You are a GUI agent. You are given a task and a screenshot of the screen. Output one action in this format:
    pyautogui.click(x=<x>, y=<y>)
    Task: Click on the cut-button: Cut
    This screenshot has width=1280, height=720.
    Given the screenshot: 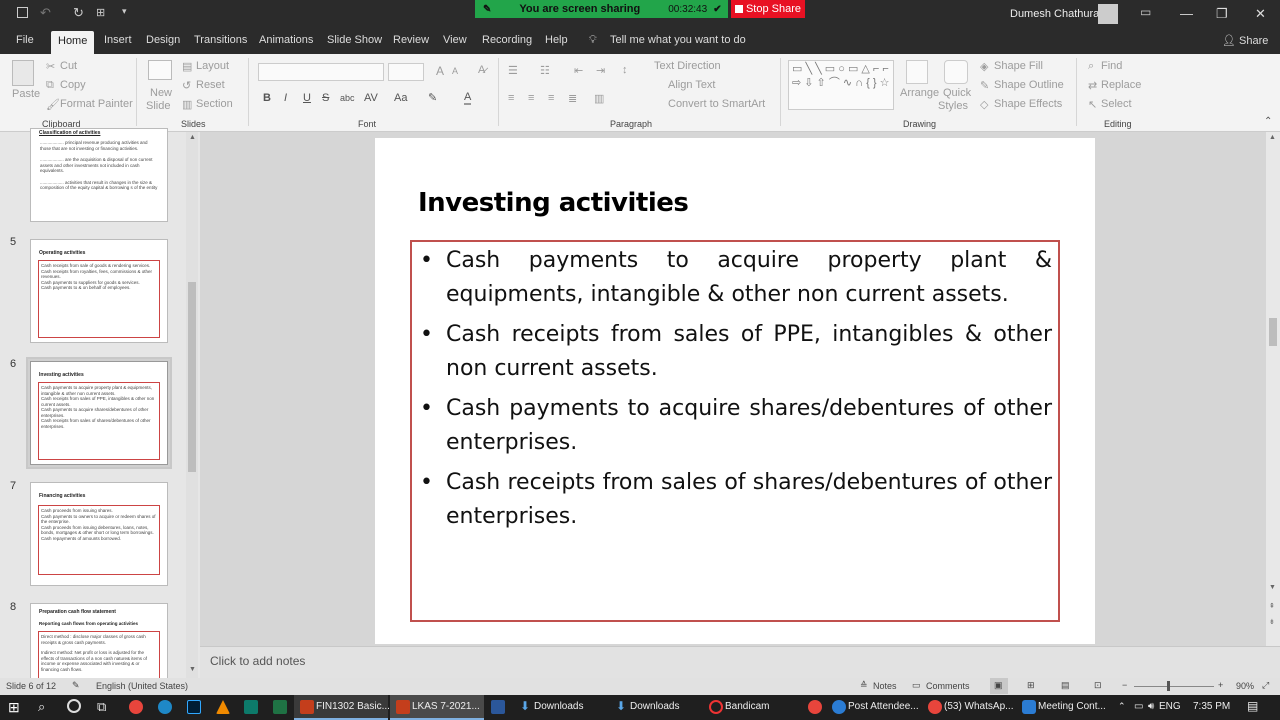 What is the action you would take?
    pyautogui.click(x=68, y=66)
    